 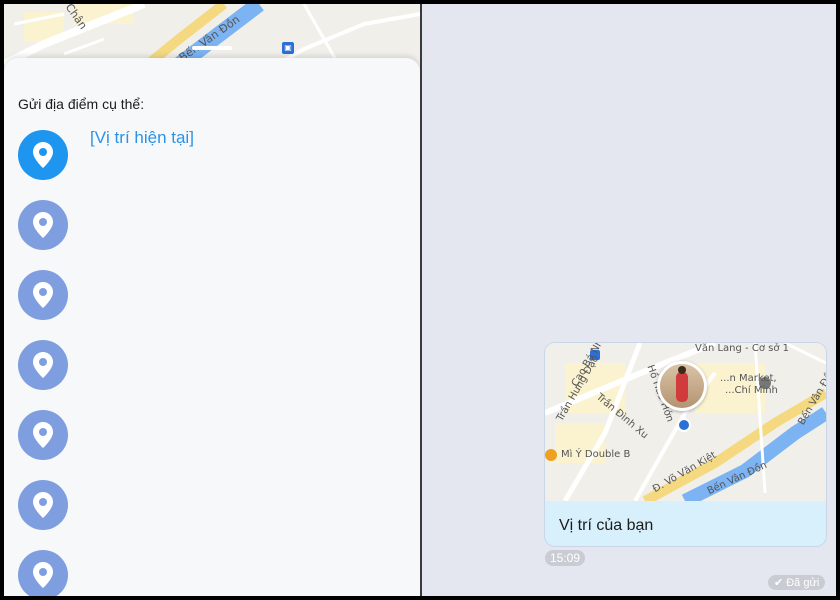 What do you see at coordinates (751, 390) in the screenshot?
I see `map-label: ...Chí Minh` at bounding box center [751, 390].